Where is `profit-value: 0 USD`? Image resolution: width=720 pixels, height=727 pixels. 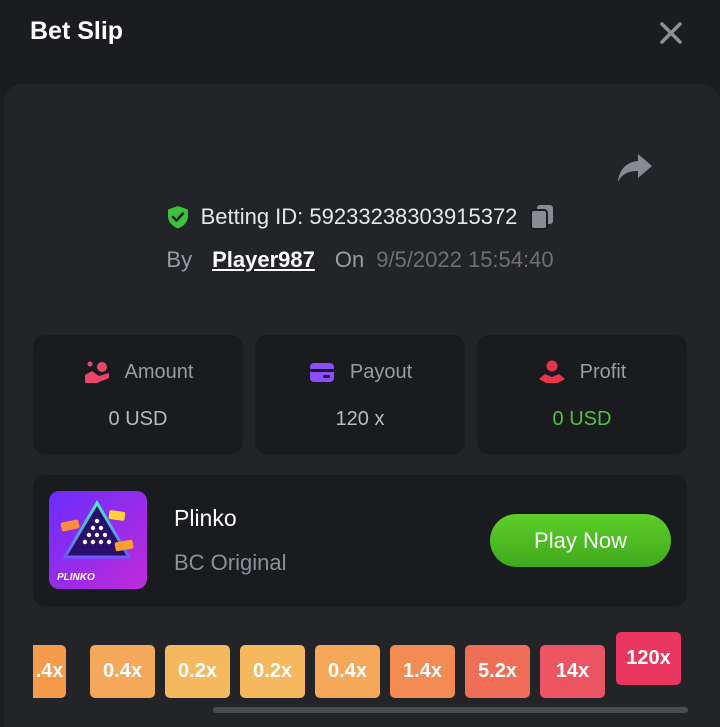 profit-value: 0 USD is located at coordinates (582, 419).